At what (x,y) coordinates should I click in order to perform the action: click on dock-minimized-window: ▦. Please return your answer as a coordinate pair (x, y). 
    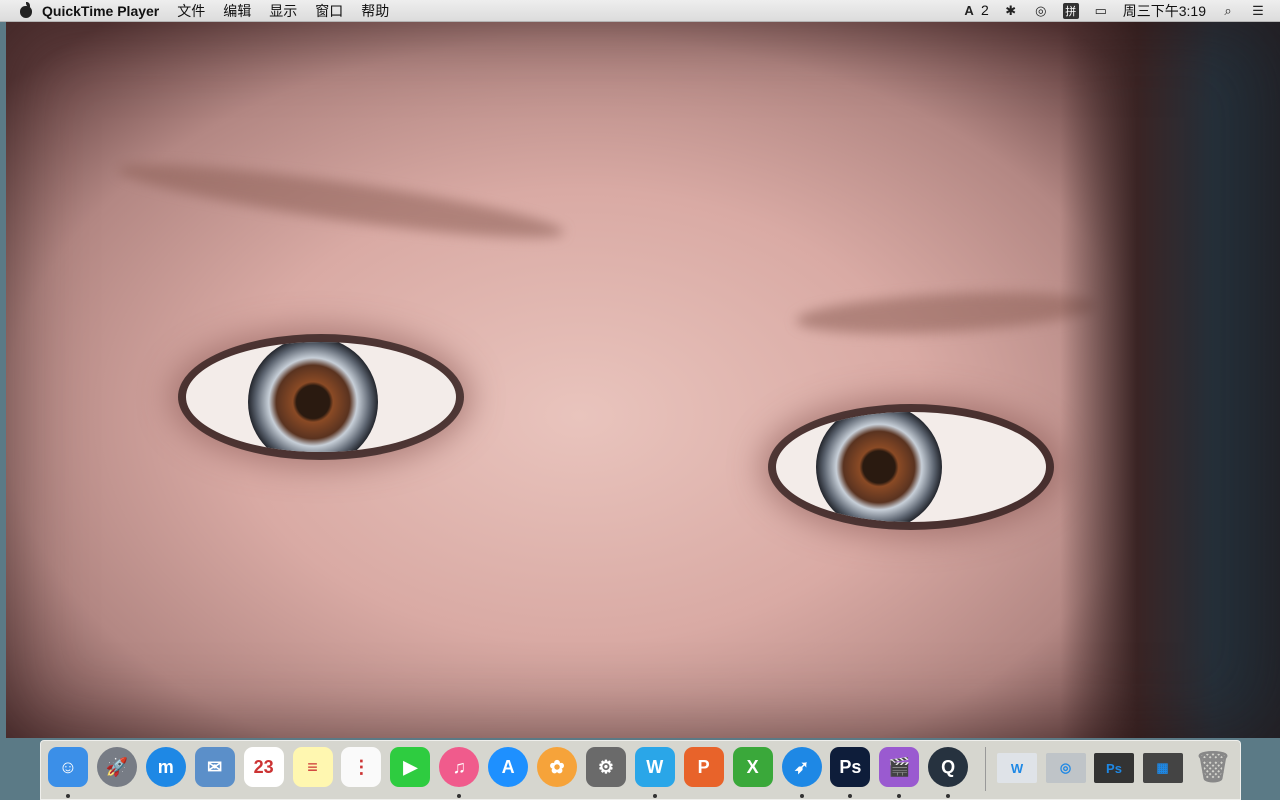
    Looking at the image, I should click on (1162, 768).